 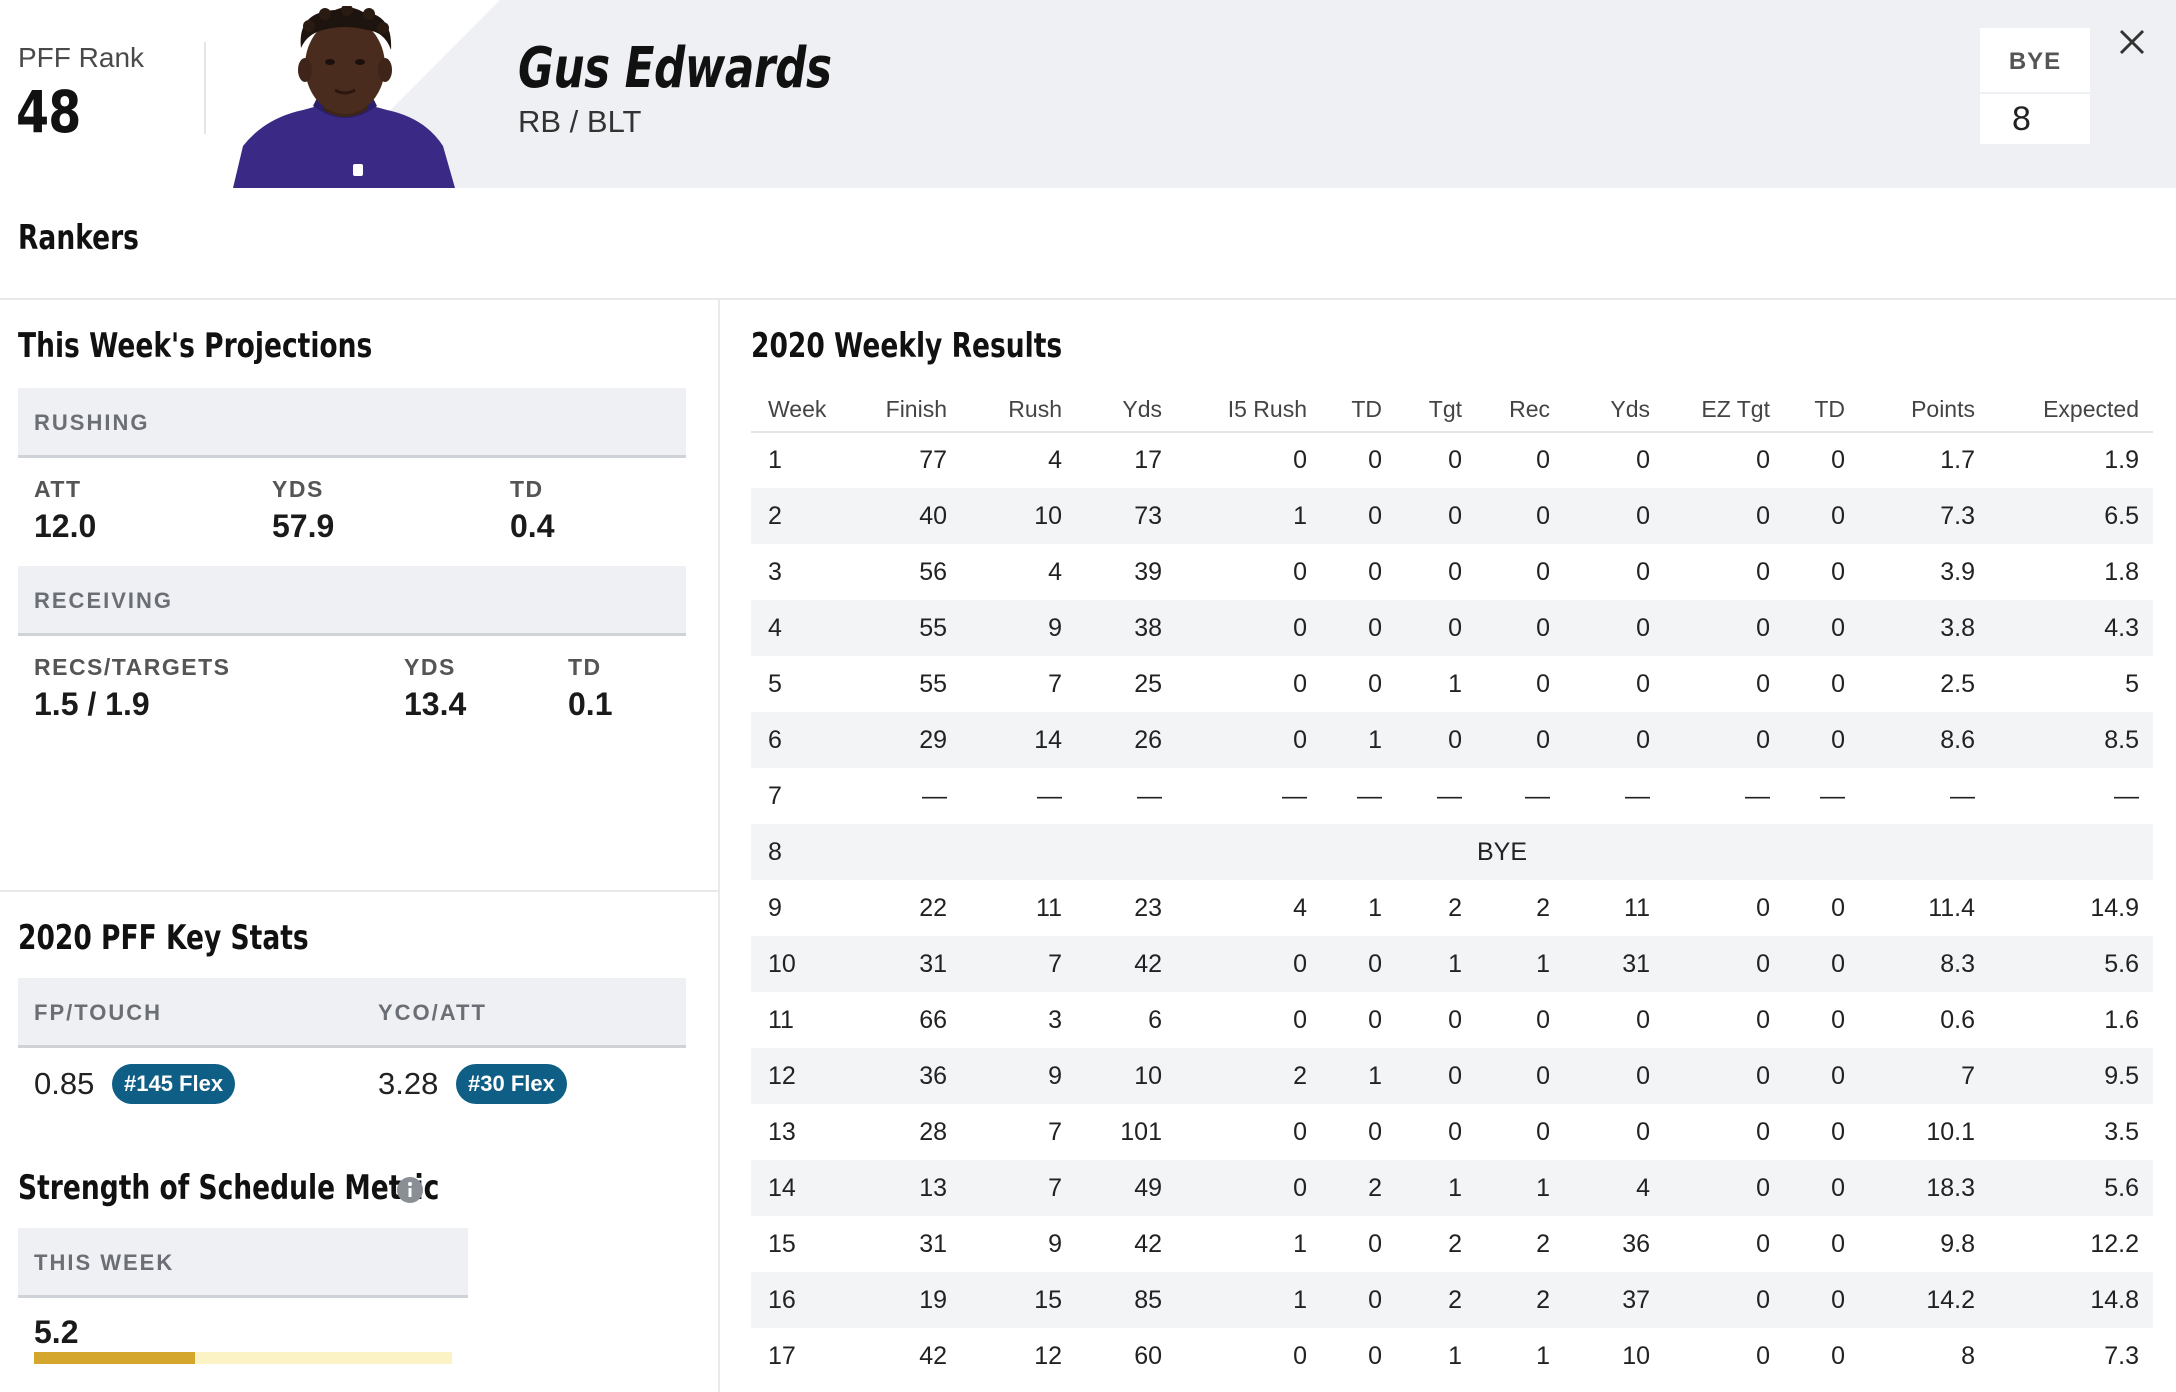 I want to click on table-cell: 9.5, so click(x=2071, y=1076).